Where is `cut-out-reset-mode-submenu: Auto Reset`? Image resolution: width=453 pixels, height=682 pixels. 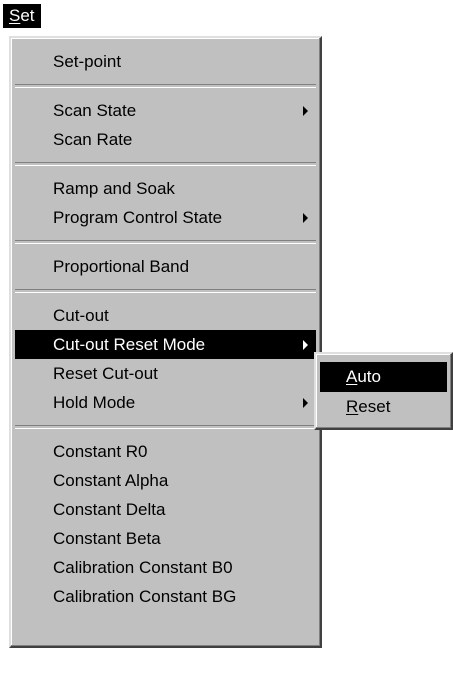
cut-out-reset-mode-submenu: Auto Reset is located at coordinates (383, 391).